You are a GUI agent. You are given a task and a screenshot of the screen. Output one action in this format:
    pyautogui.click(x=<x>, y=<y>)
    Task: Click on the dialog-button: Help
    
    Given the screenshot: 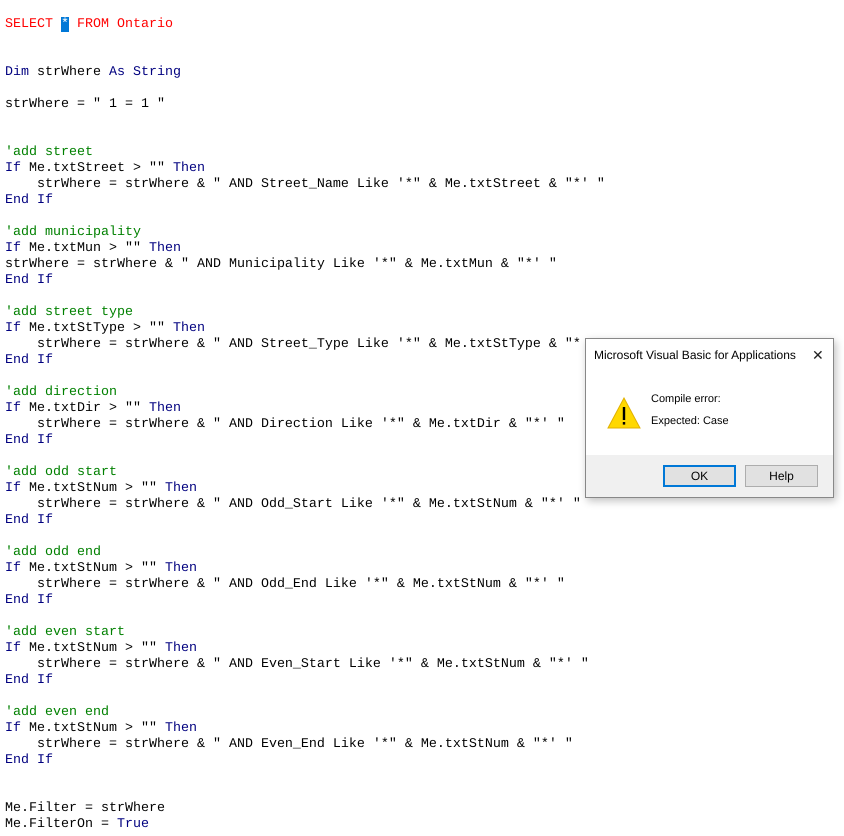 What is the action you would take?
    pyautogui.click(x=781, y=476)
    